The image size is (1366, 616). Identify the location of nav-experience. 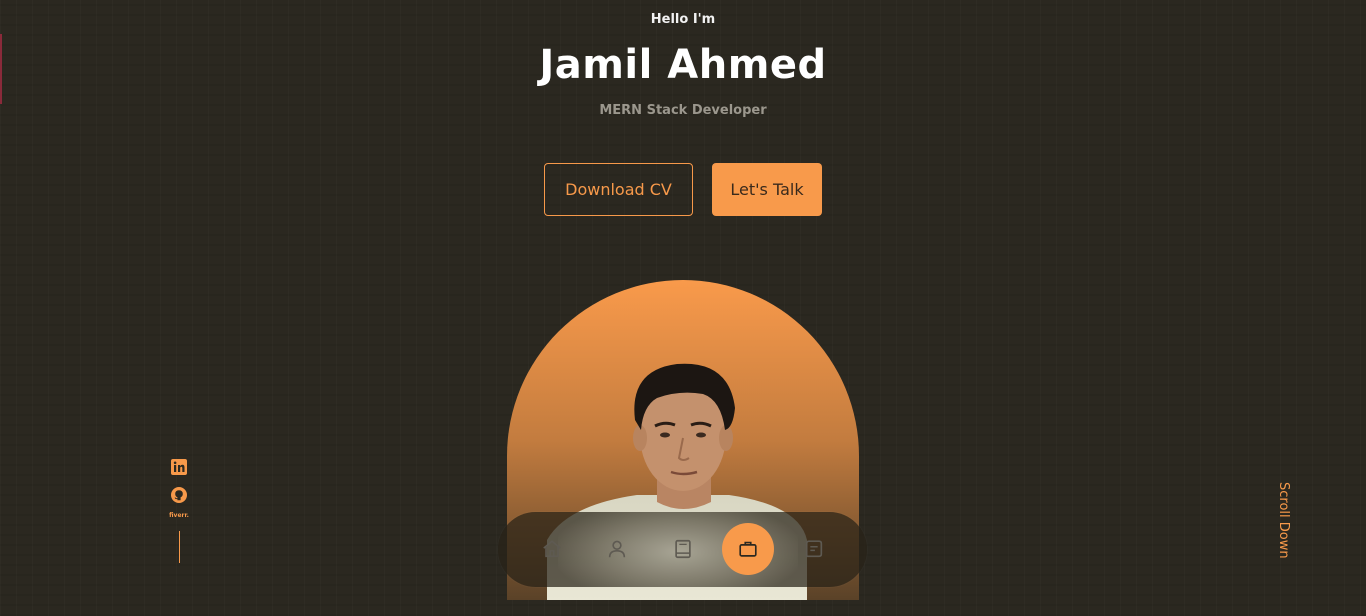
(683, 549).